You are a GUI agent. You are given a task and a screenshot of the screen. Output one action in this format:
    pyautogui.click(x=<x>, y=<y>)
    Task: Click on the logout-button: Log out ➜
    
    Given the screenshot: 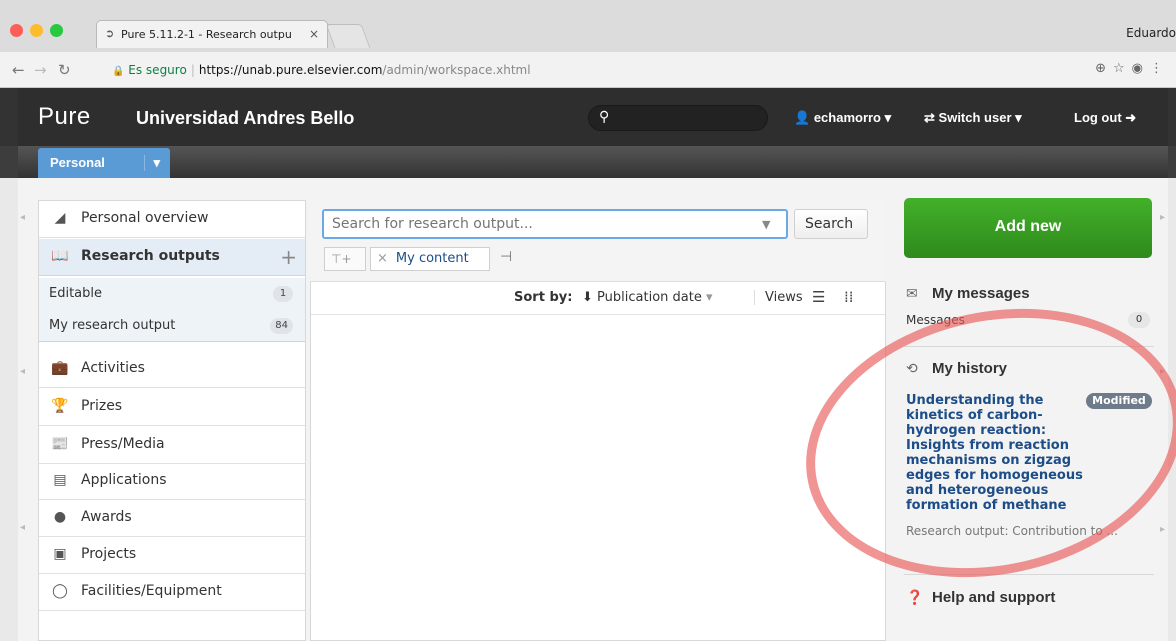 What is the action you would take?
    pyautogui.click(x=1105, y=118)
    